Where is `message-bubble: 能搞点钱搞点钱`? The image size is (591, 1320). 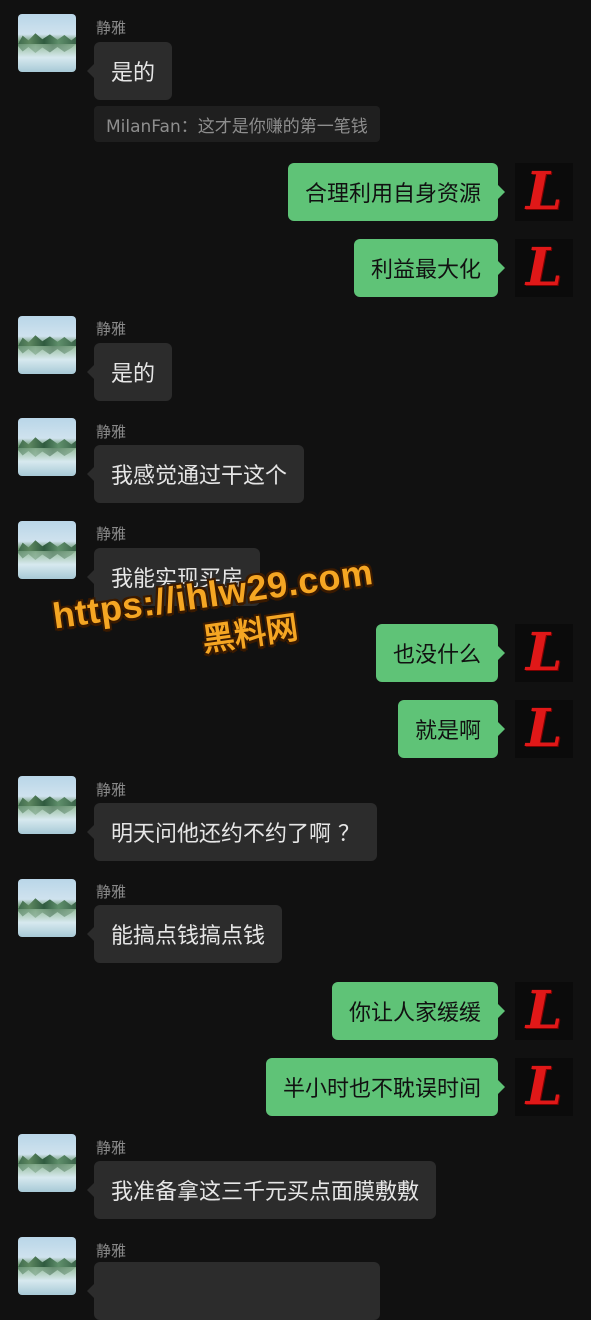
message-bubble: 能搞点钱搞点钱 is located at coordinates (184, 934).